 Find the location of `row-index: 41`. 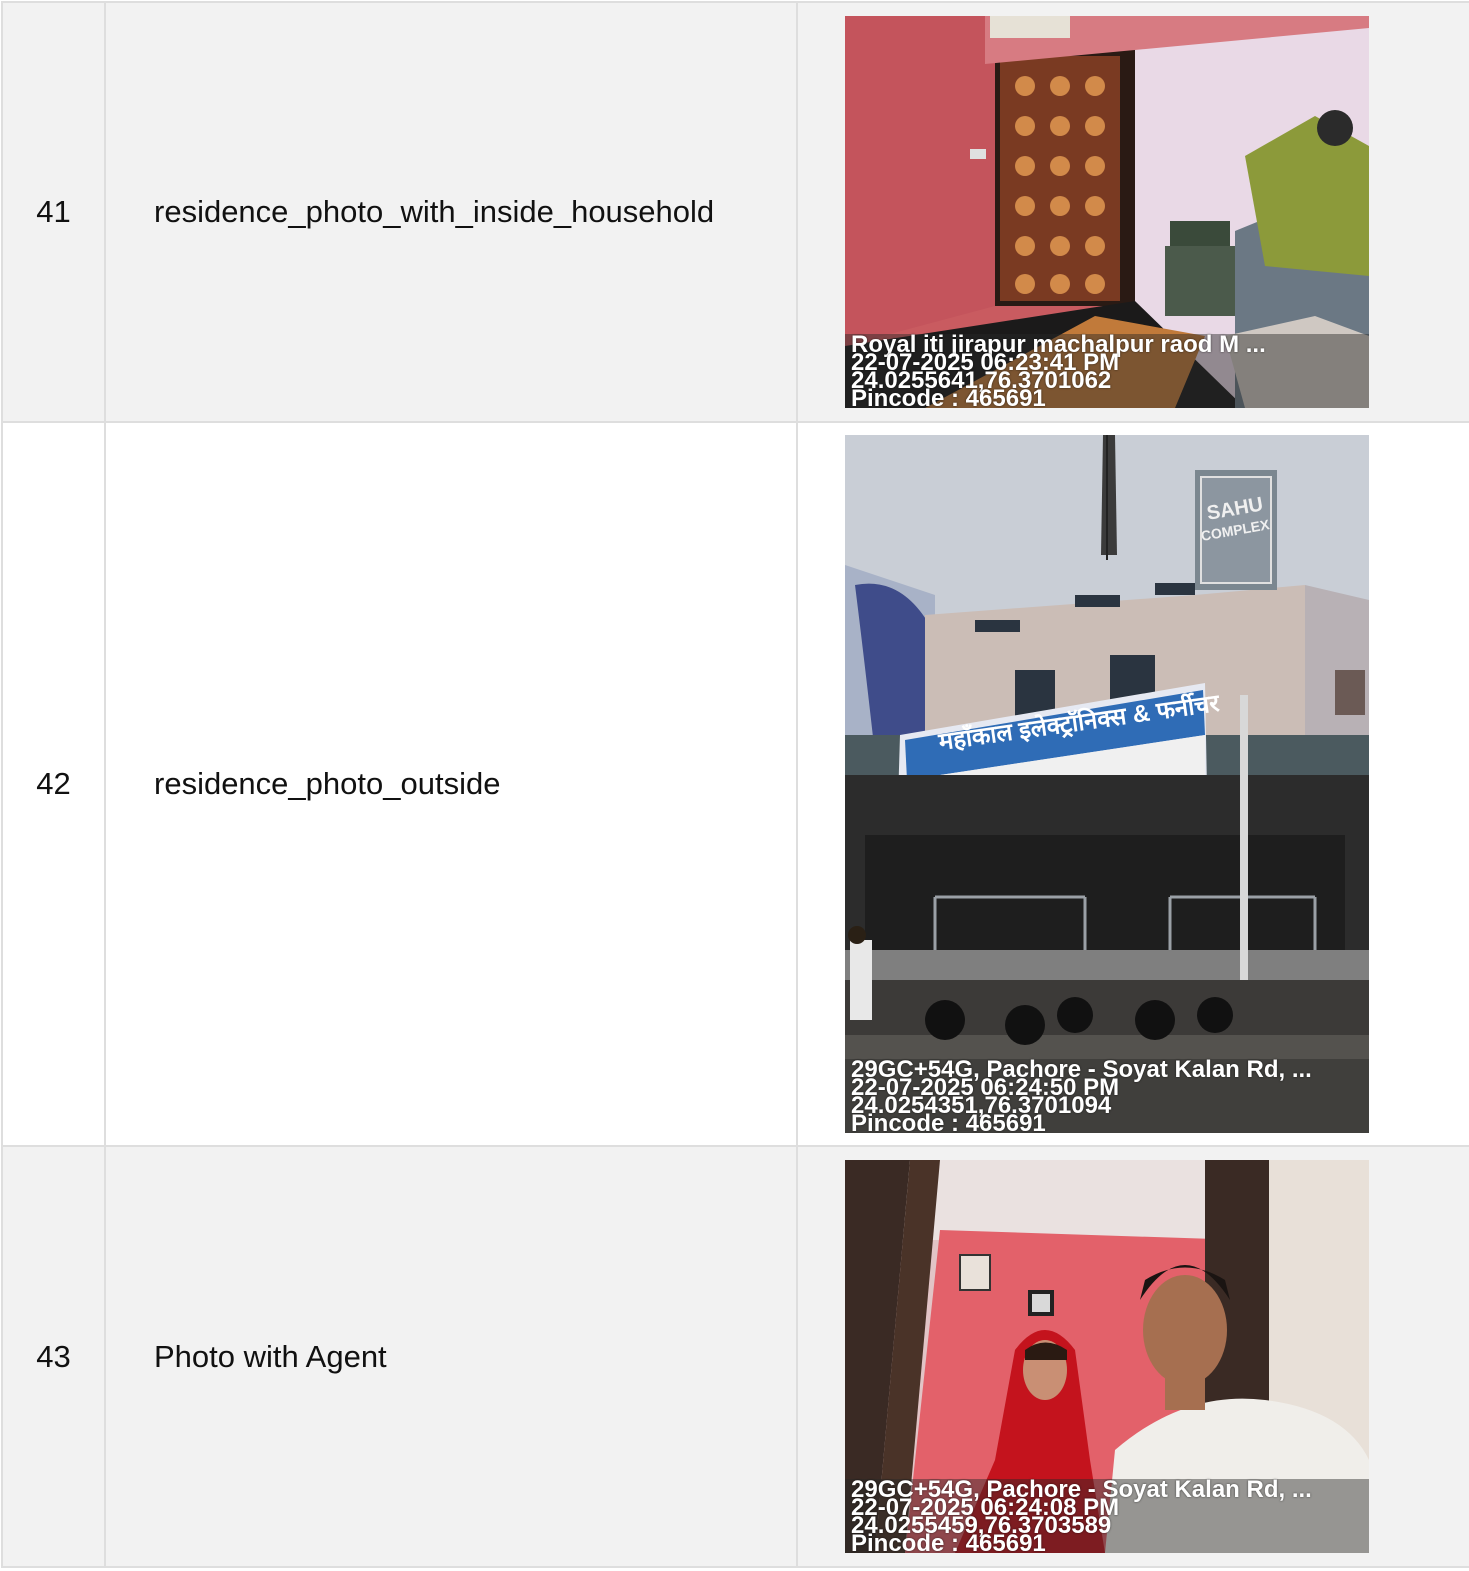

row-index: 41 is located at coordinates (53, 212).